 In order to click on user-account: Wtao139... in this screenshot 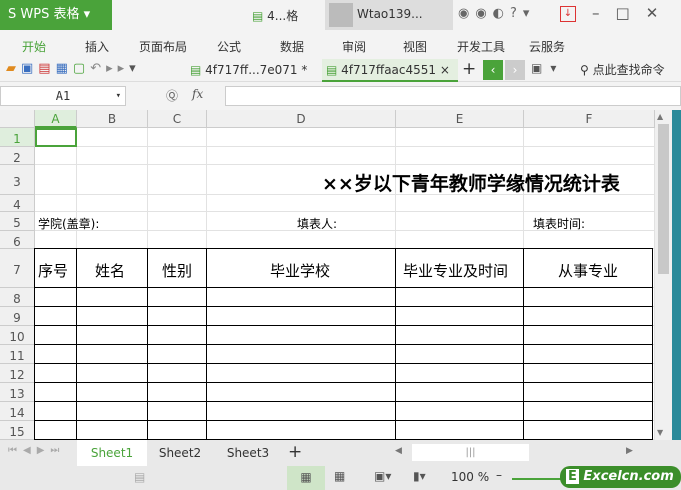, I will do `click(389, 15)`.